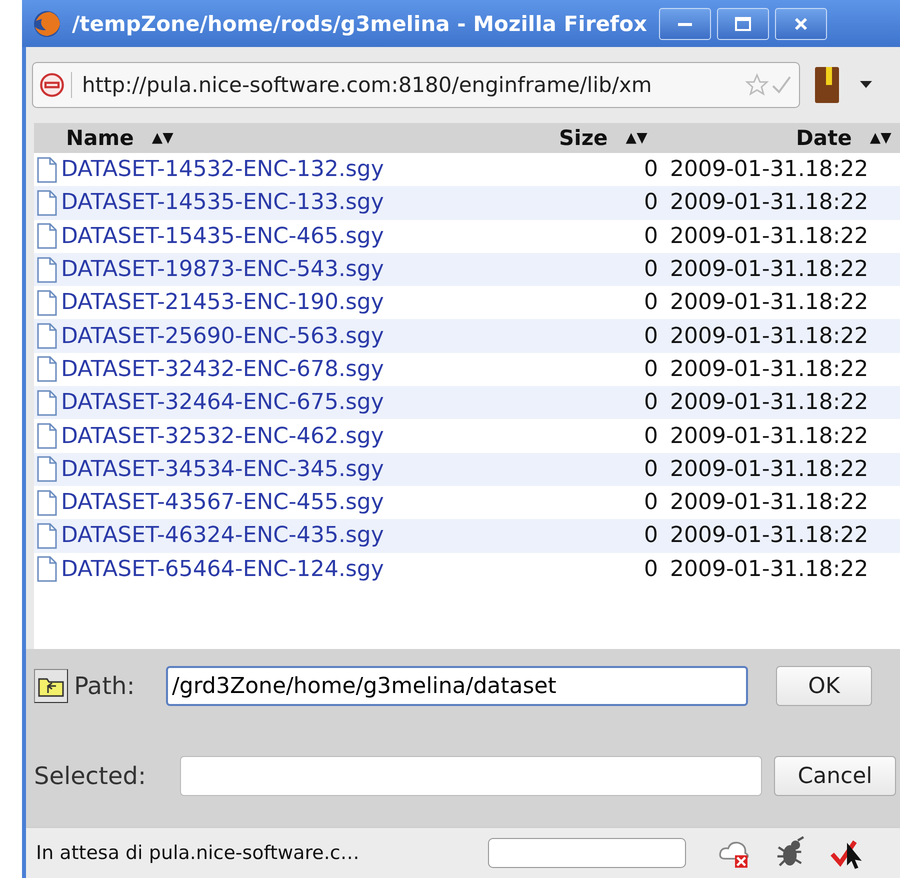  Describe the element at coordinates (467, 203) in the screenshot. I see `file-row: DATASET-14535-ENC-133.sgy 0 2009-01-31.18:22` at that location.